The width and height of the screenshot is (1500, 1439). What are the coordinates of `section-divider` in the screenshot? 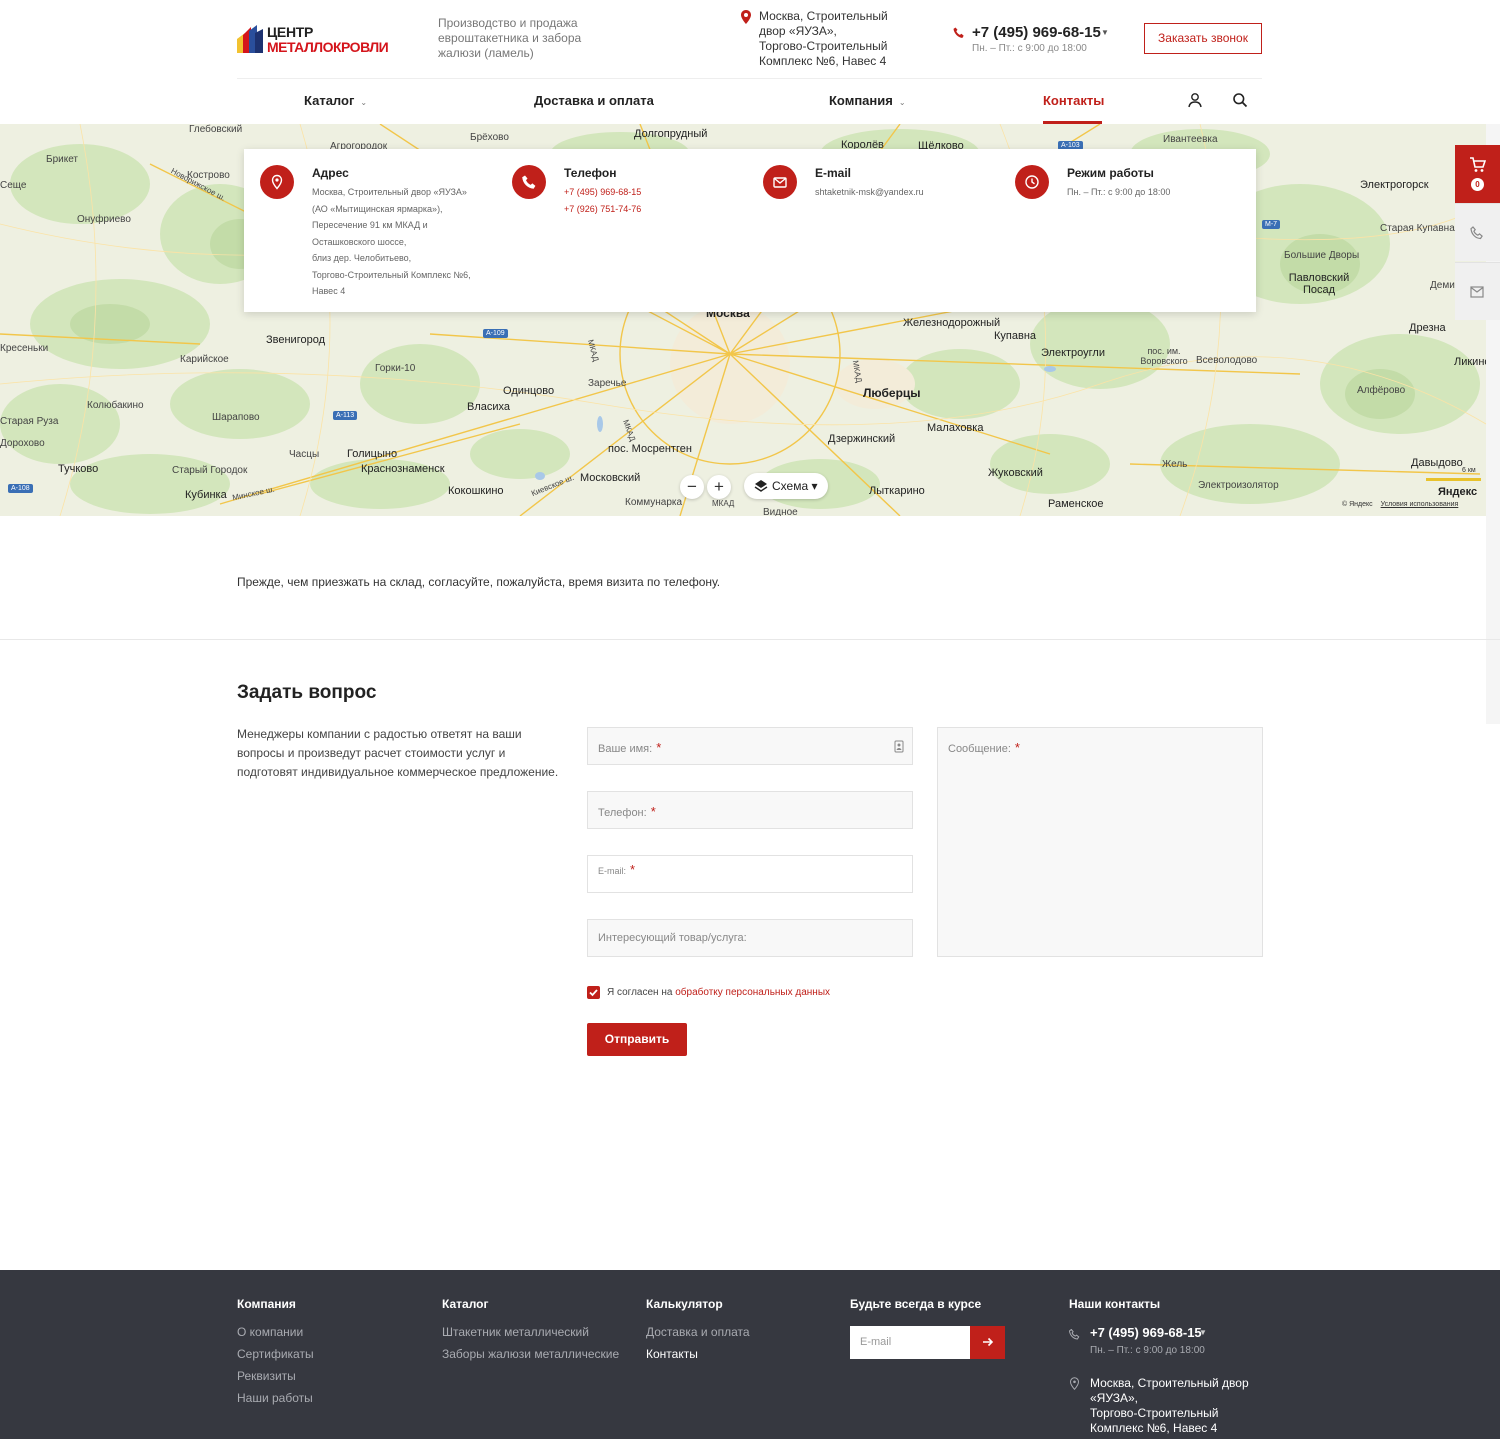 It's located at (750, 639).